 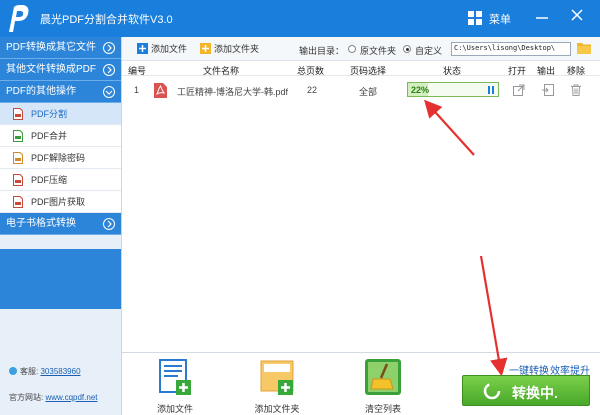 I want to click on add-file-icon, so click(x=142, y=48).